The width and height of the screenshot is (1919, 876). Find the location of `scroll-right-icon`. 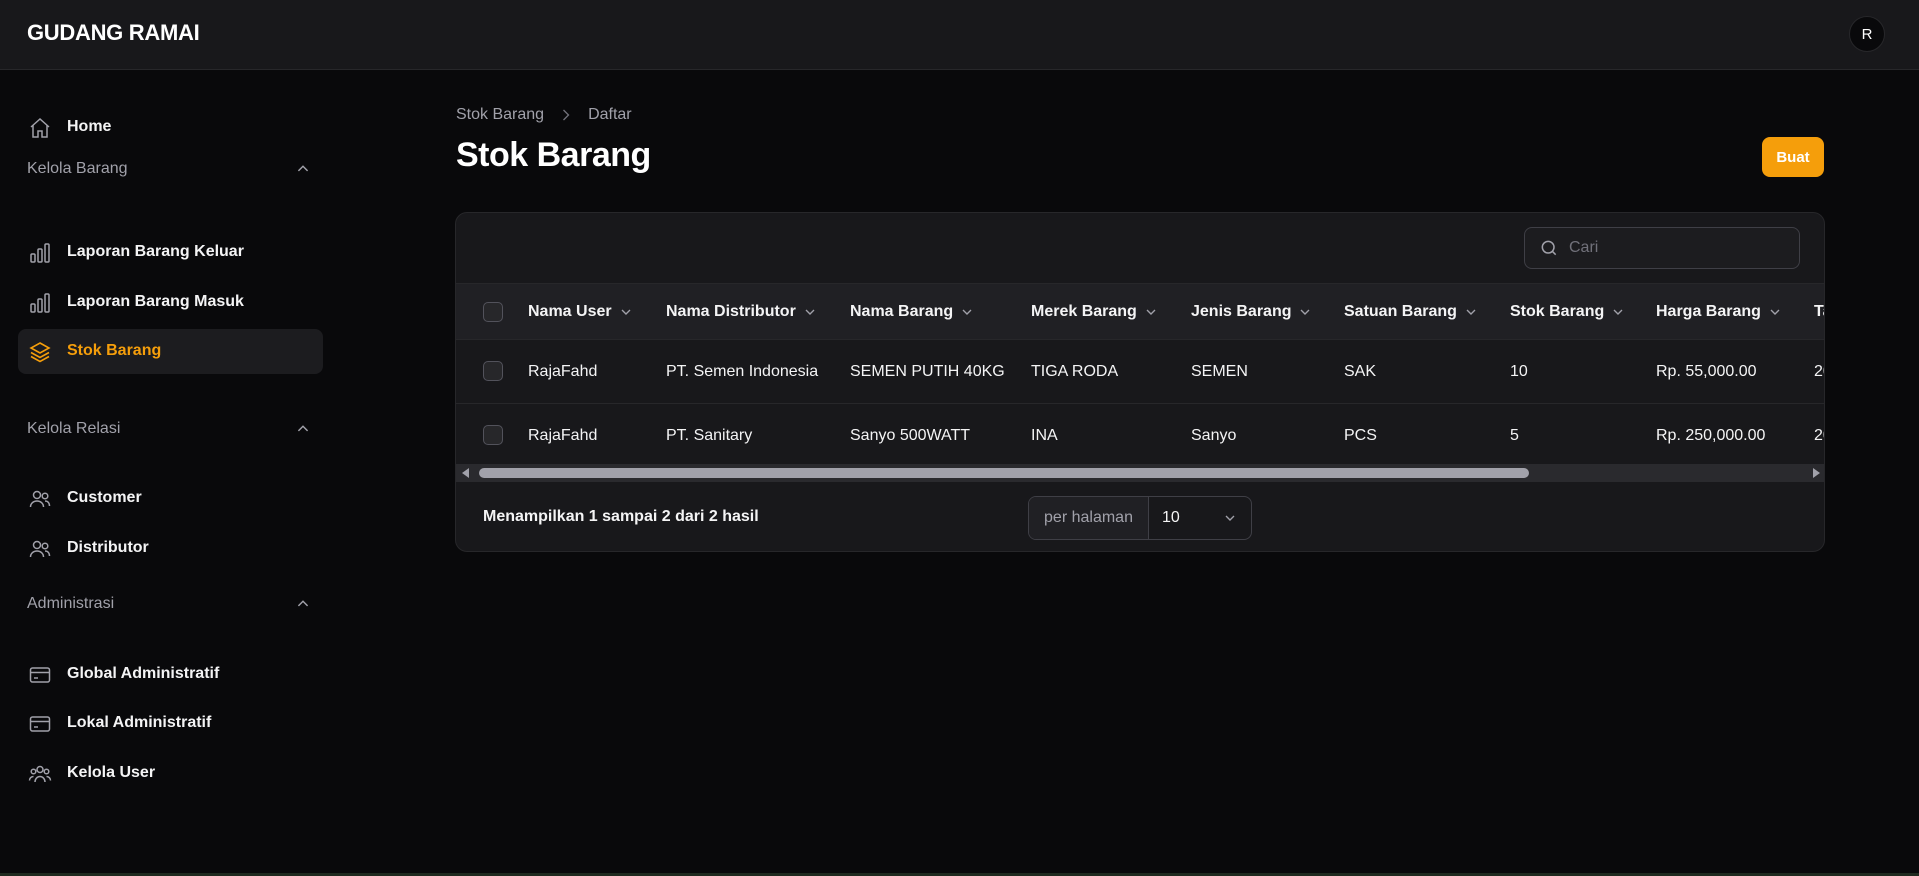

scroll-right-icon is located at coordinates (1817, 473).